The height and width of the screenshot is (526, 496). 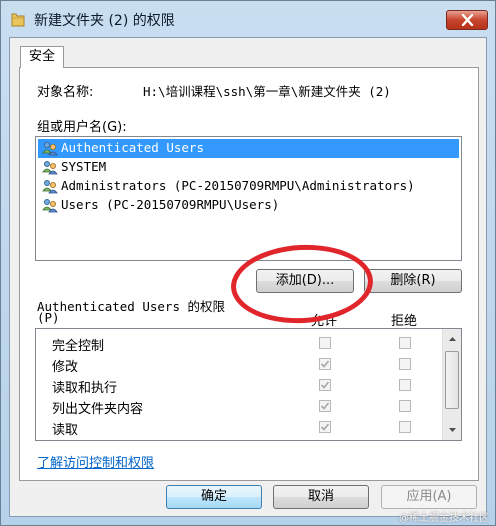 I want to click on allow-column-header: 允许, so click(x=324, y=321).